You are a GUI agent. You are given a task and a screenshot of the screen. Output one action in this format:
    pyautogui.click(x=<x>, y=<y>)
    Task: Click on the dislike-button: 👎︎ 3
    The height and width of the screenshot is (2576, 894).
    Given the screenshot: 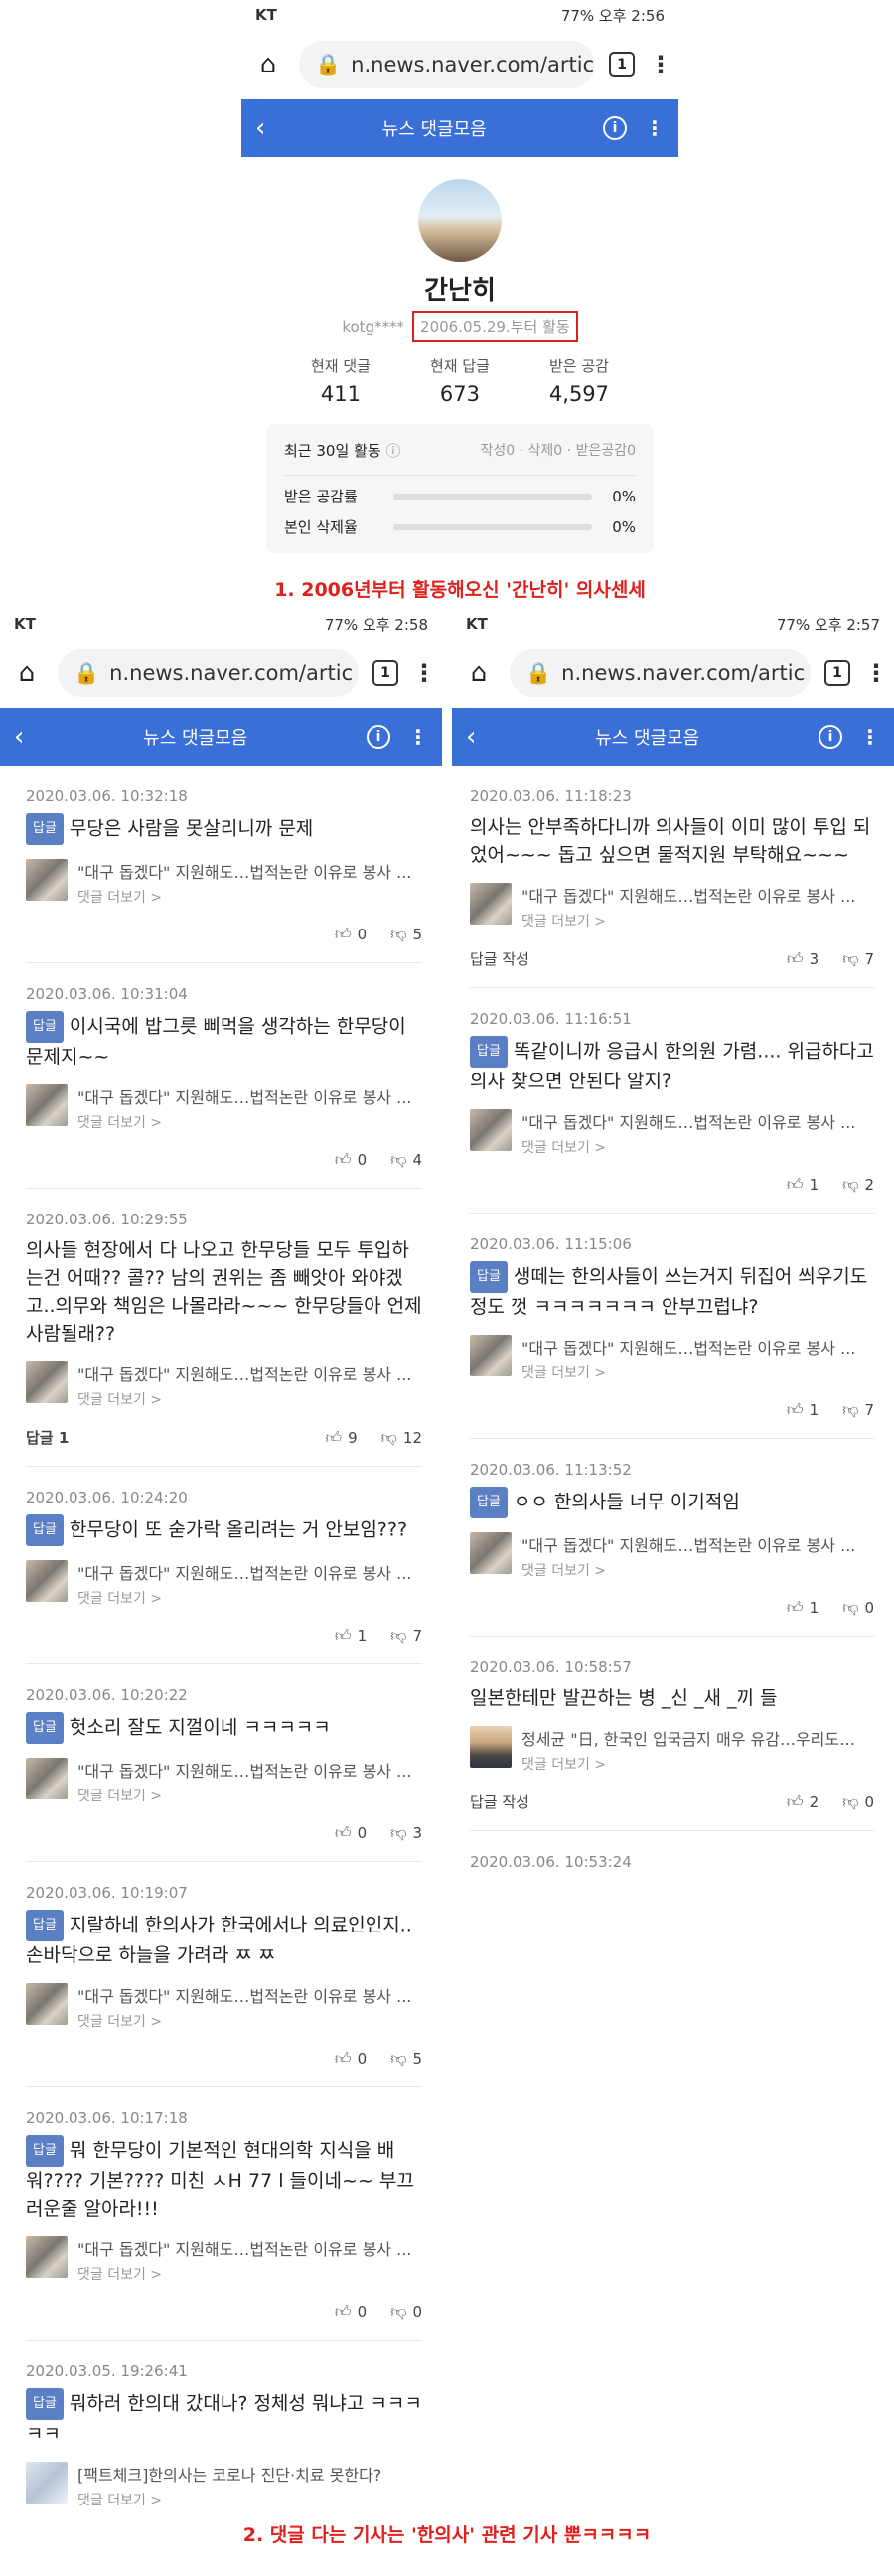 What is the action you would take?
    pyautogui.click(x=406, y=1833)
    